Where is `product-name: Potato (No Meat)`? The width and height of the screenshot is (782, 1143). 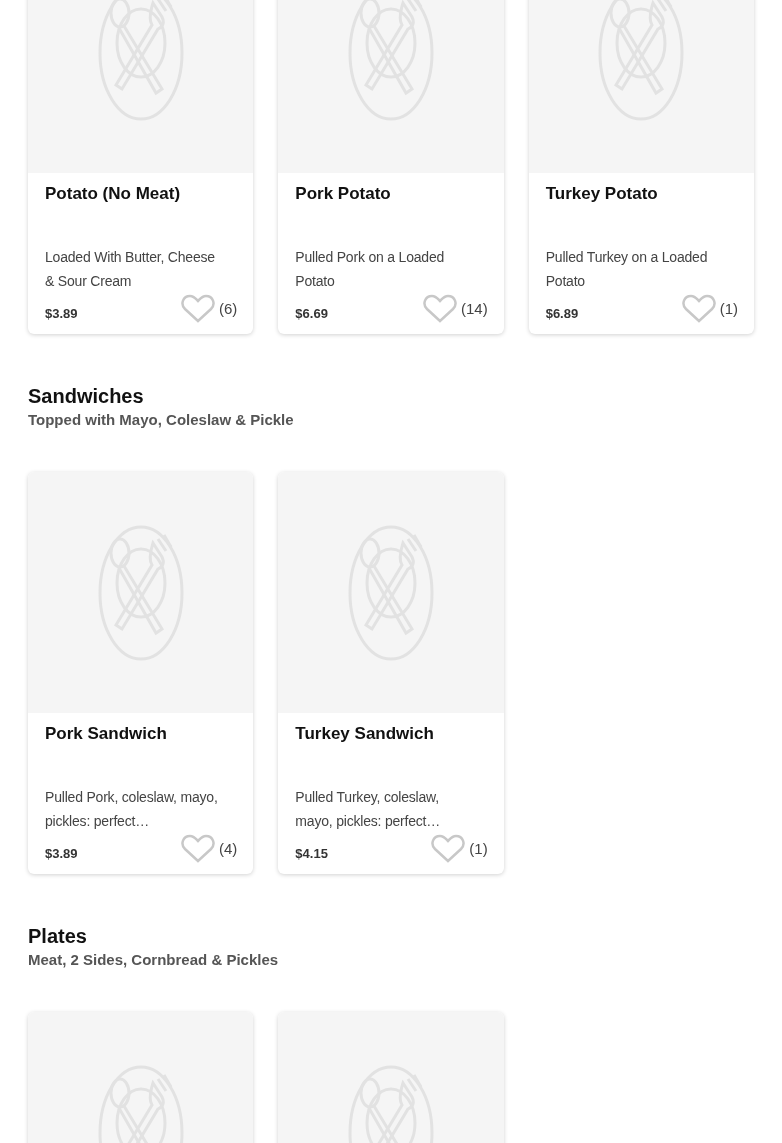
product-name: Potato (No Meat) is located at coordinates (113, 194).